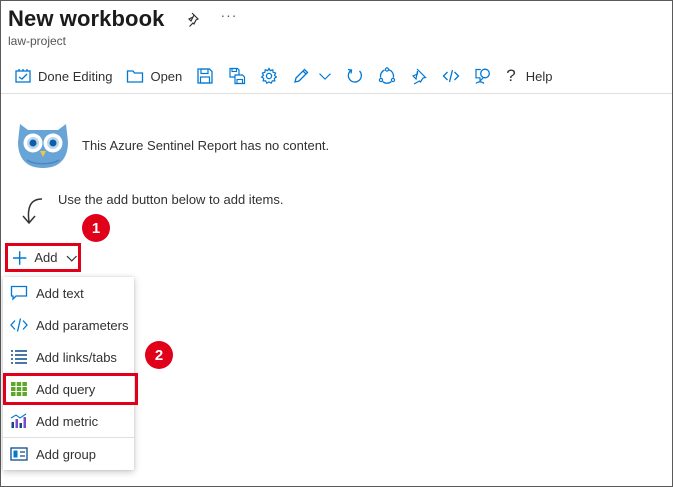 This screenshot has height=487, width=673. I want to click on menu-item-label: Add group, so click(66, 454).